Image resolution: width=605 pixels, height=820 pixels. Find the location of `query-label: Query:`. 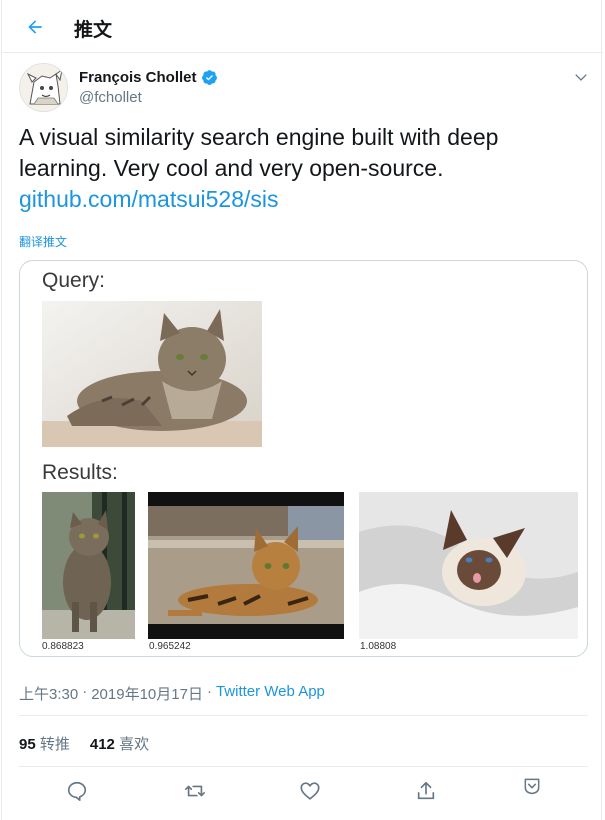

query-label: Query: is located at coordinates (74, 280).